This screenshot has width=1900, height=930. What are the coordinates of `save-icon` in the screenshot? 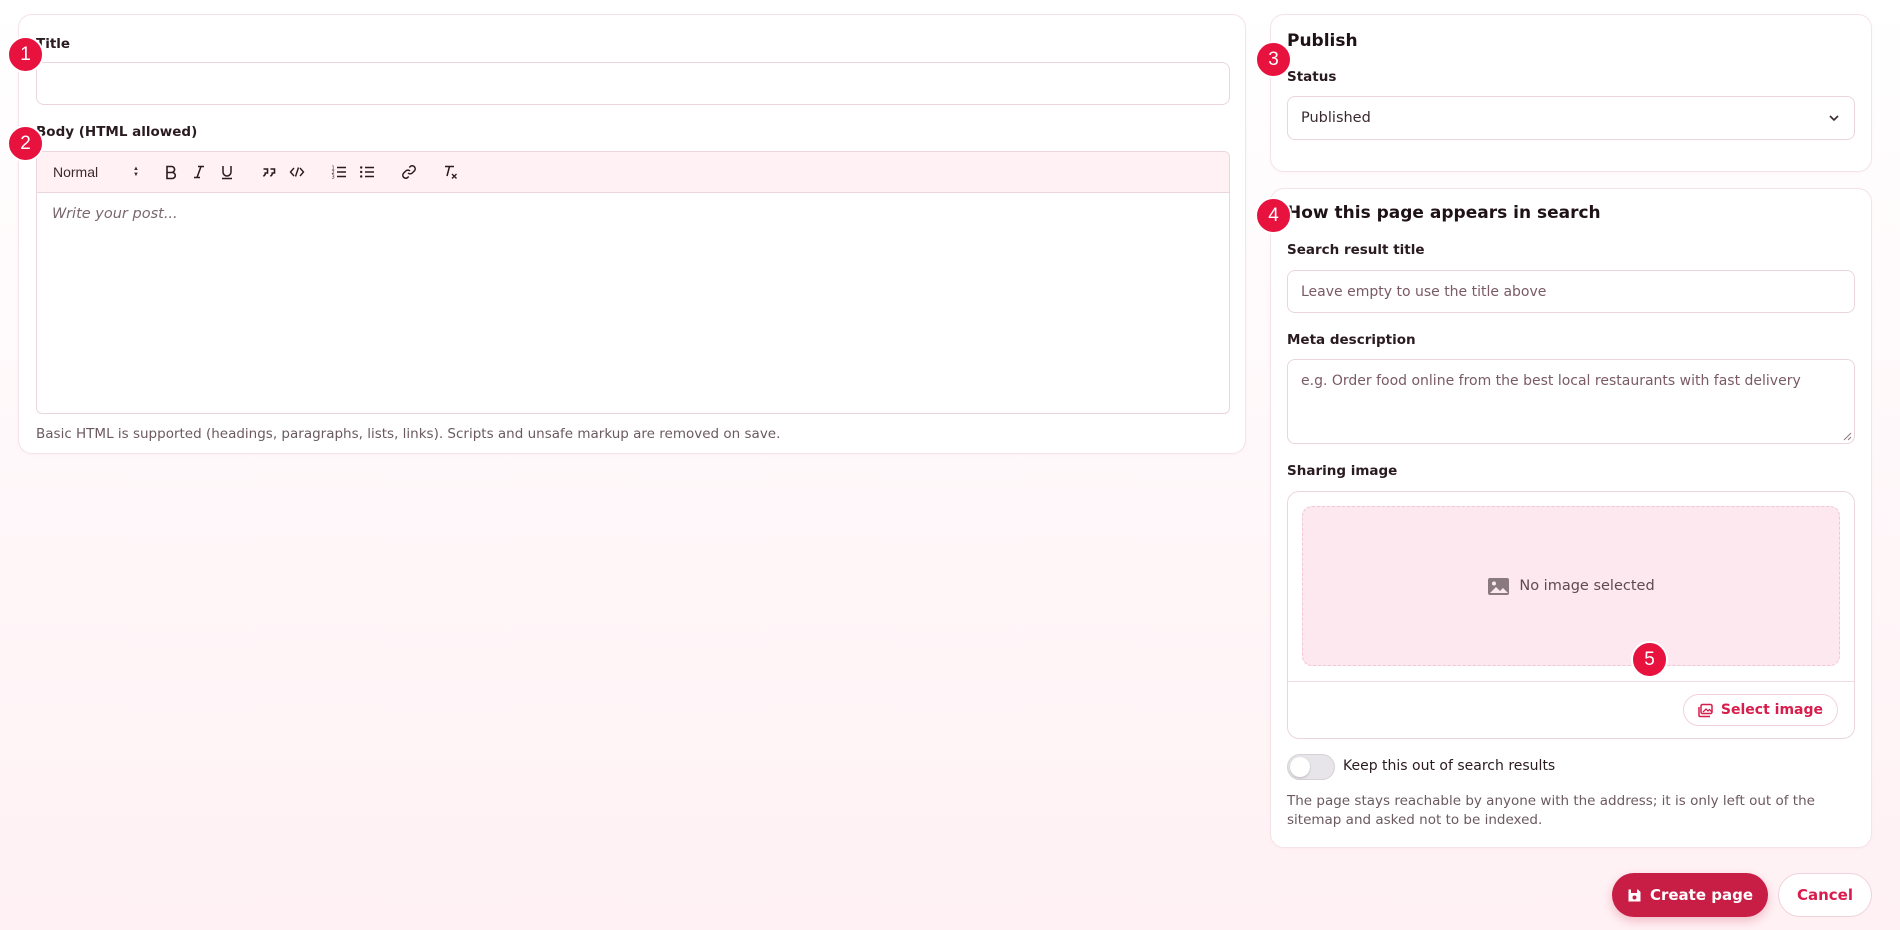 It's located at (1634, 895).